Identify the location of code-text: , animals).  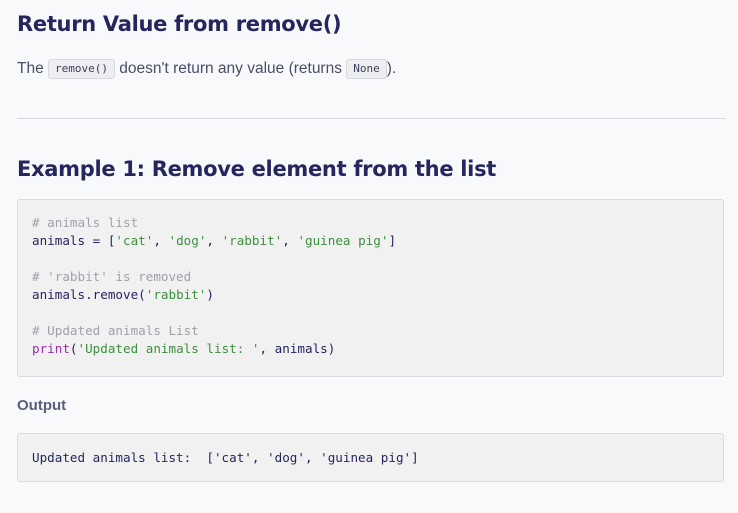
(297, 348).